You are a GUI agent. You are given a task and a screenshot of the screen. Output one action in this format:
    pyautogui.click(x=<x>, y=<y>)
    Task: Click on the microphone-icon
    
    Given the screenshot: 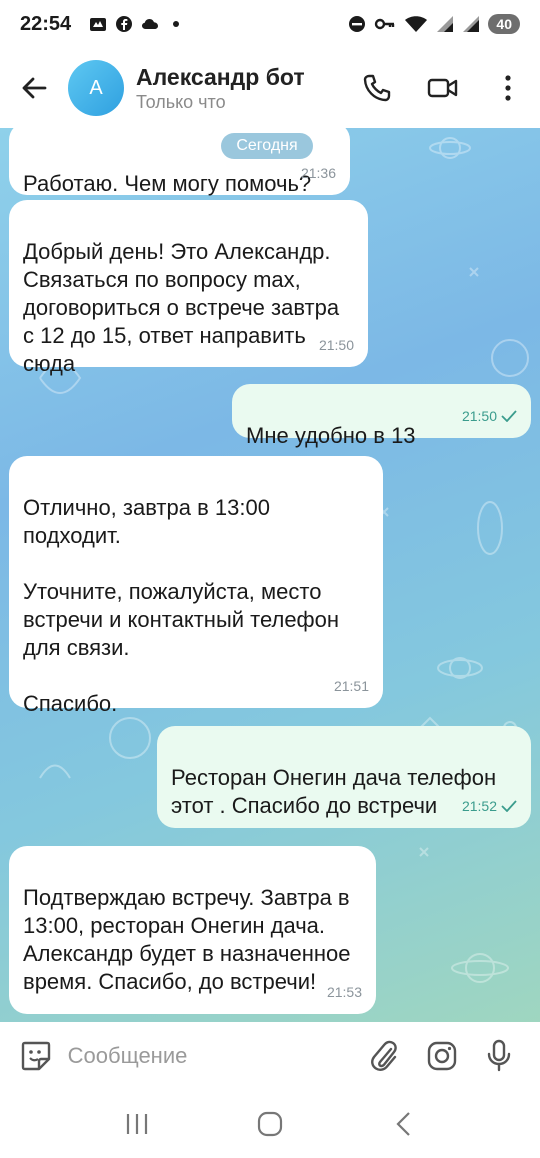 What is the action you would take?
    pyautogui.click(x=499, y=1055)
    